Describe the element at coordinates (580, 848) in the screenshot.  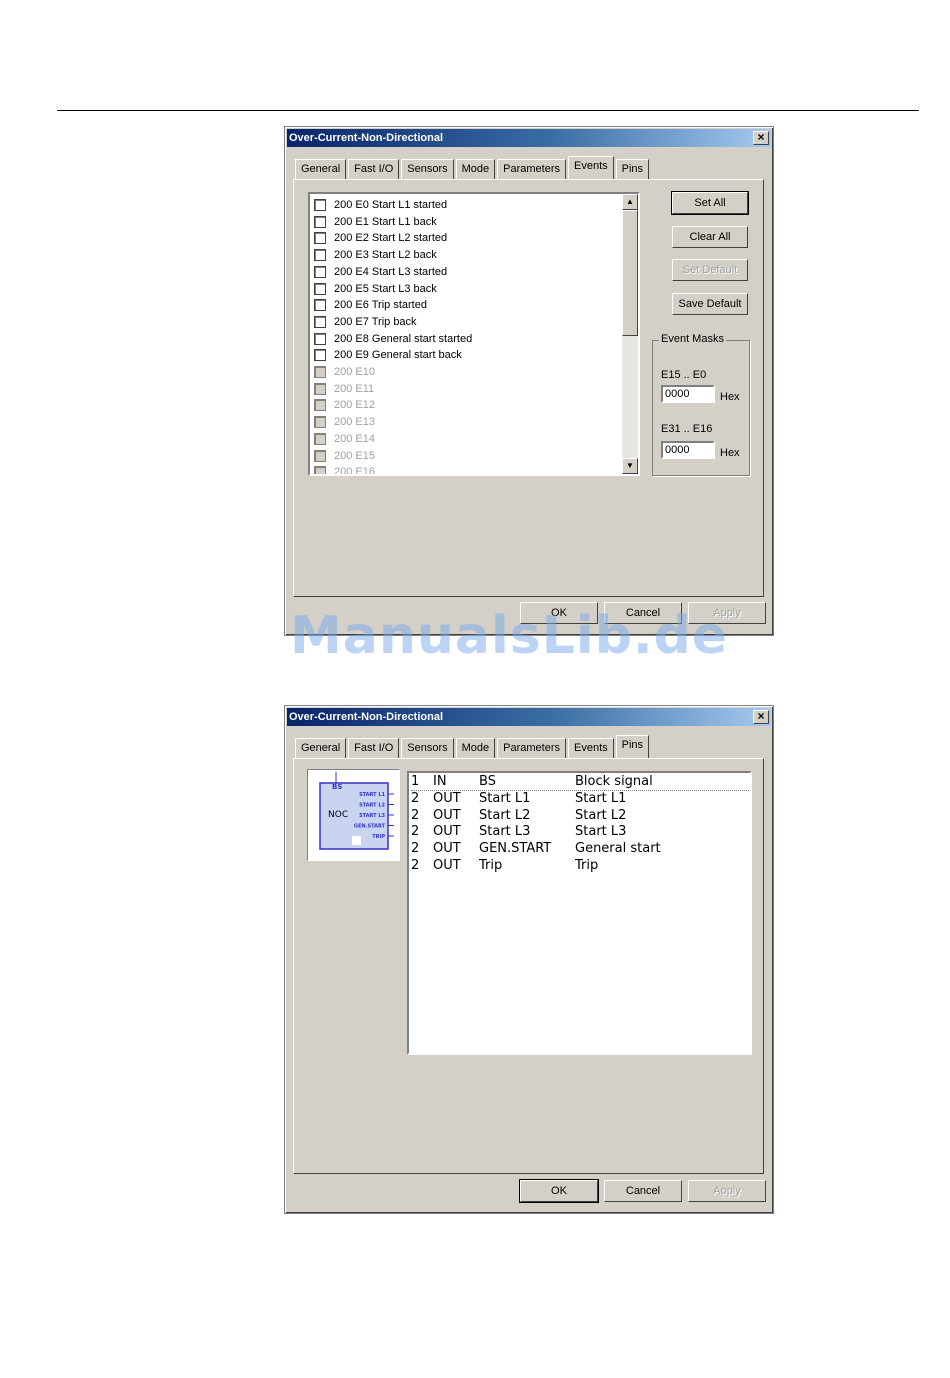
I see `pin-row: 2 OUT GEN.START General start` at that location.